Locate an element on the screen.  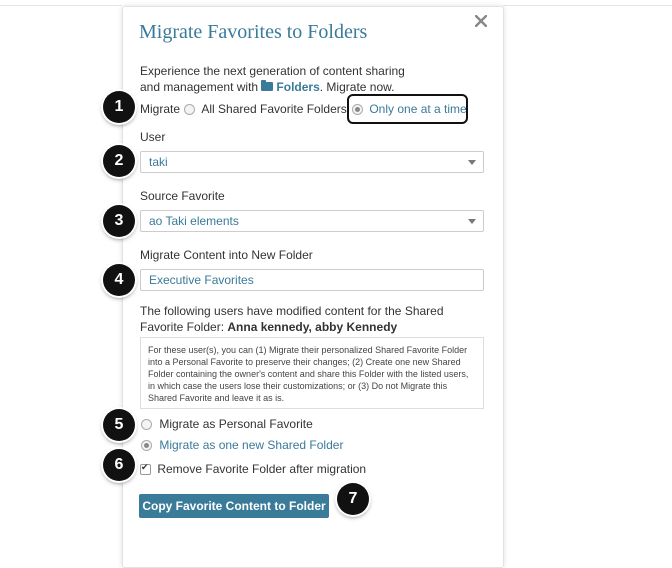
new-folder-label: Migrate Content into New Folder is located at coordinates (226, 255).